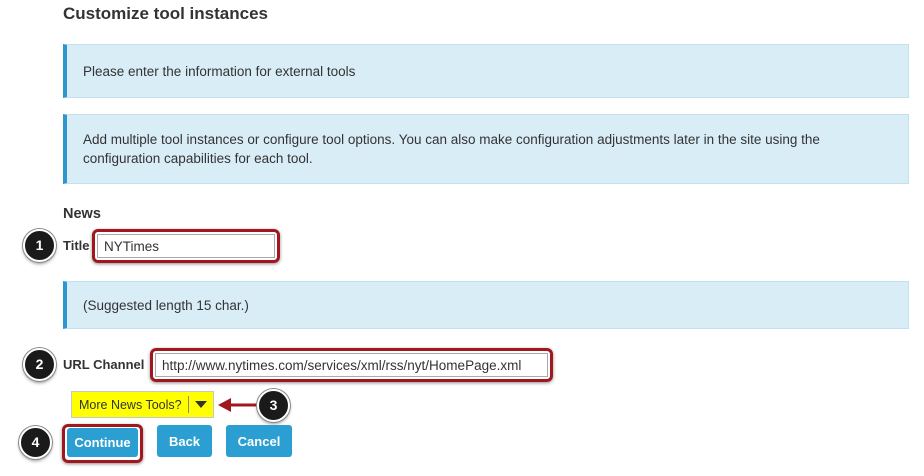 The image size is (924, 476). Describe the element at coordinates (238, 405) in the screenshot. I see `arrow-left-icon` at that location.